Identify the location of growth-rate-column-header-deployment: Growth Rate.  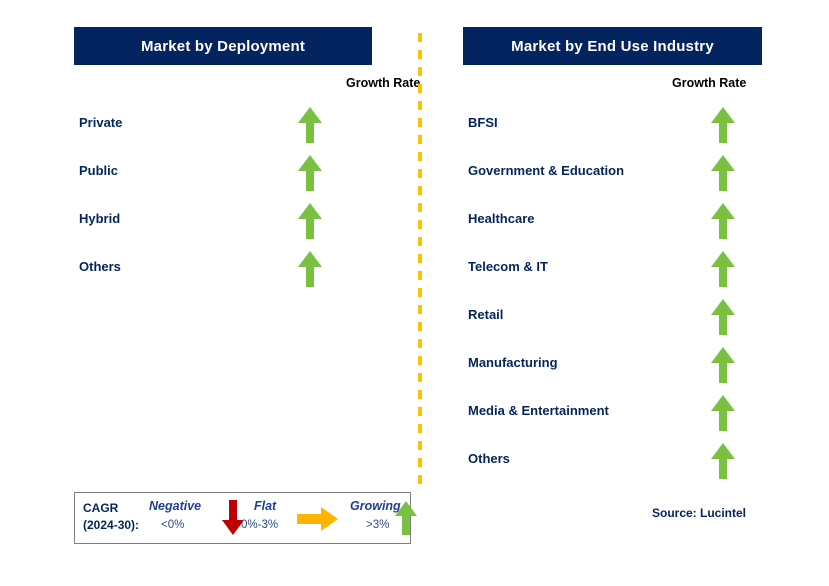
(383, 83).